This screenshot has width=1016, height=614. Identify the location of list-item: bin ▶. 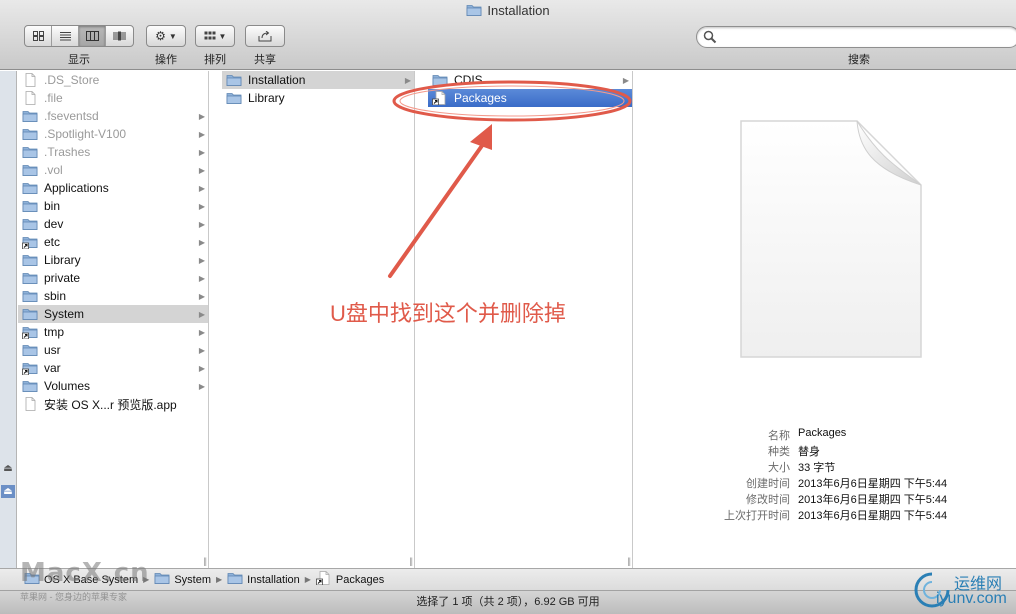
(113, 206).